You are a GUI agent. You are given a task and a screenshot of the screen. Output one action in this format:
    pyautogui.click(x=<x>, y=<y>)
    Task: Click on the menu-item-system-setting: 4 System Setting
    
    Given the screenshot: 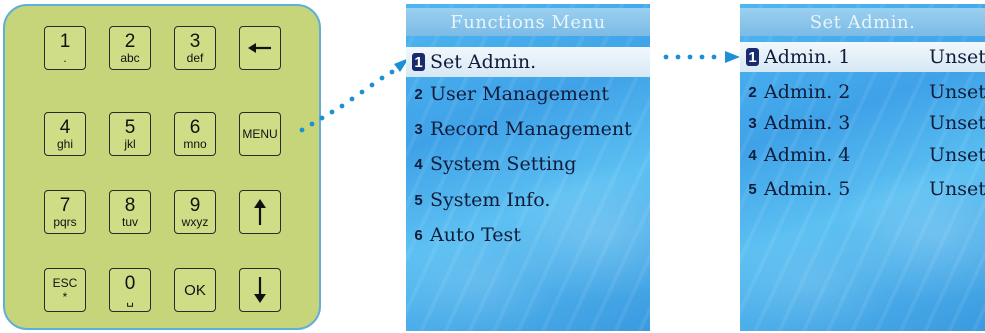 What is the action you would take?
    pyautogui.click(x=528, y=164)
    